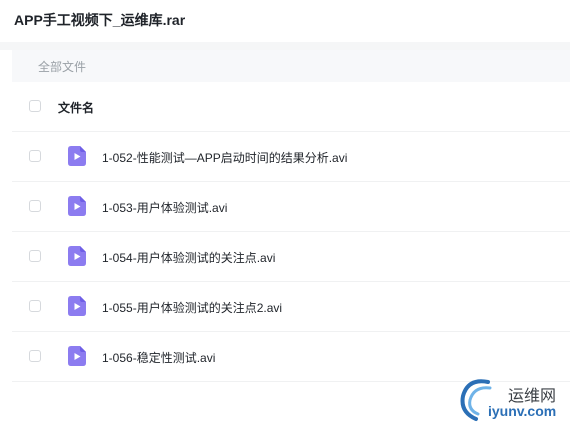  Describe the element at coordinates (291, 66) in the screenshot. I see `breadcrumb: 全部文件` at that location.